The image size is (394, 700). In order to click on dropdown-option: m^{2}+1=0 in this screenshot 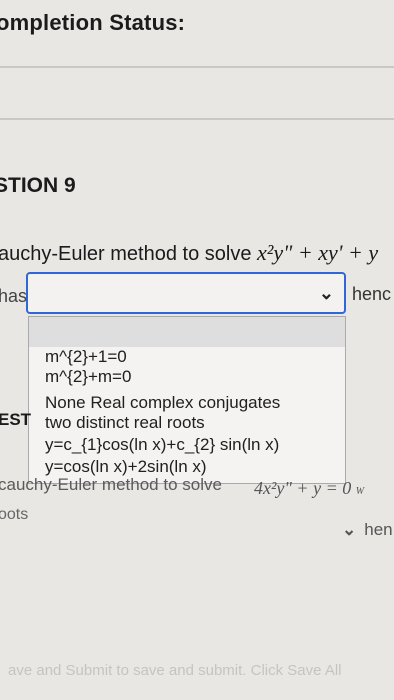, I will do `click(86, 357)`.